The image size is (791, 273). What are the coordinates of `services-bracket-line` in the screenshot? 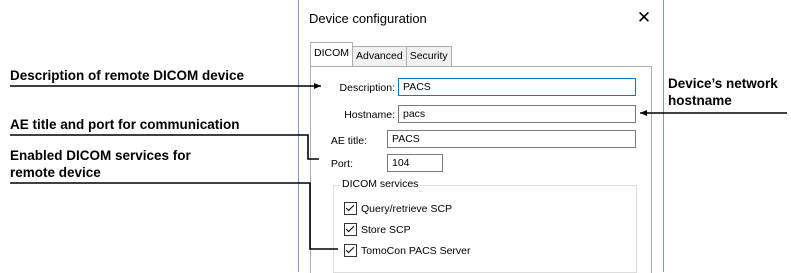 It's located at (174, 216).